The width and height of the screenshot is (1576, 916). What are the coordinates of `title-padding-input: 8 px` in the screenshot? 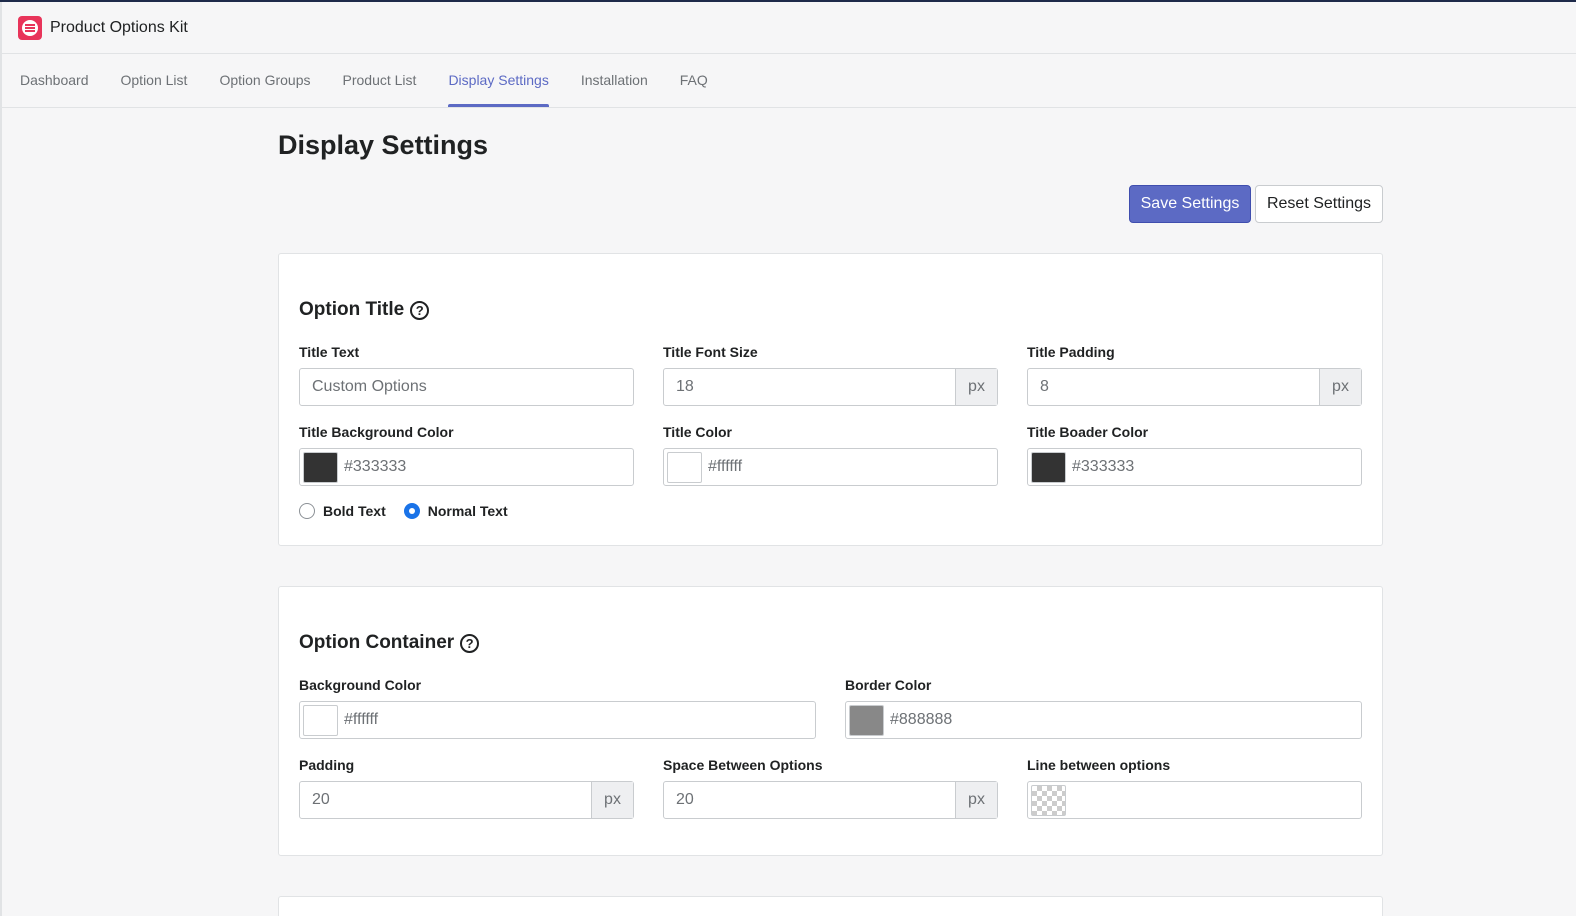 It's located at (1194, 387).